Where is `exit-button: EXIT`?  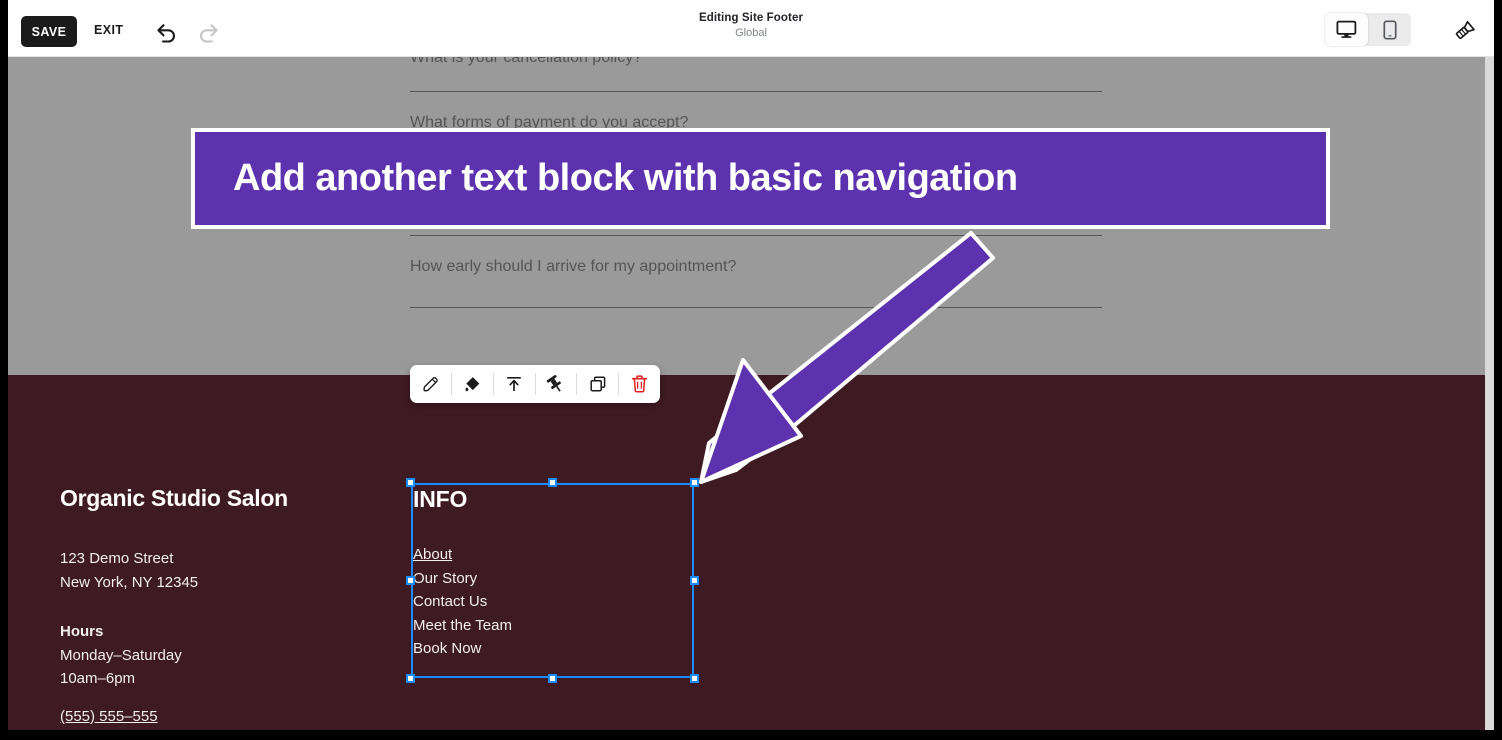
exit-button: EXIT is located at coordinates (108, 30).